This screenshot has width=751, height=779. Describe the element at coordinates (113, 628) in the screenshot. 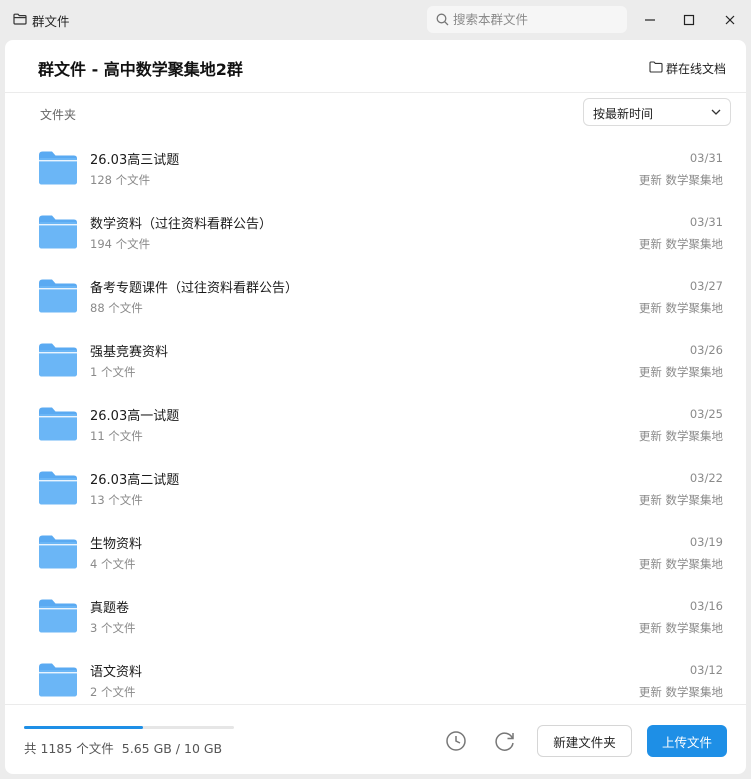

I see `folder-file-count: 3 个文件` at that location.